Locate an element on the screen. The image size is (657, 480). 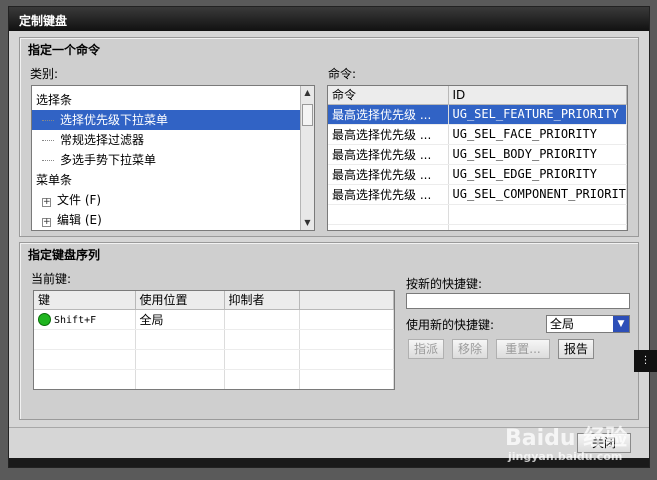
command-id-cell: UG_SEL_EDGE_PRIORITY is located at coordinates (537, 174).